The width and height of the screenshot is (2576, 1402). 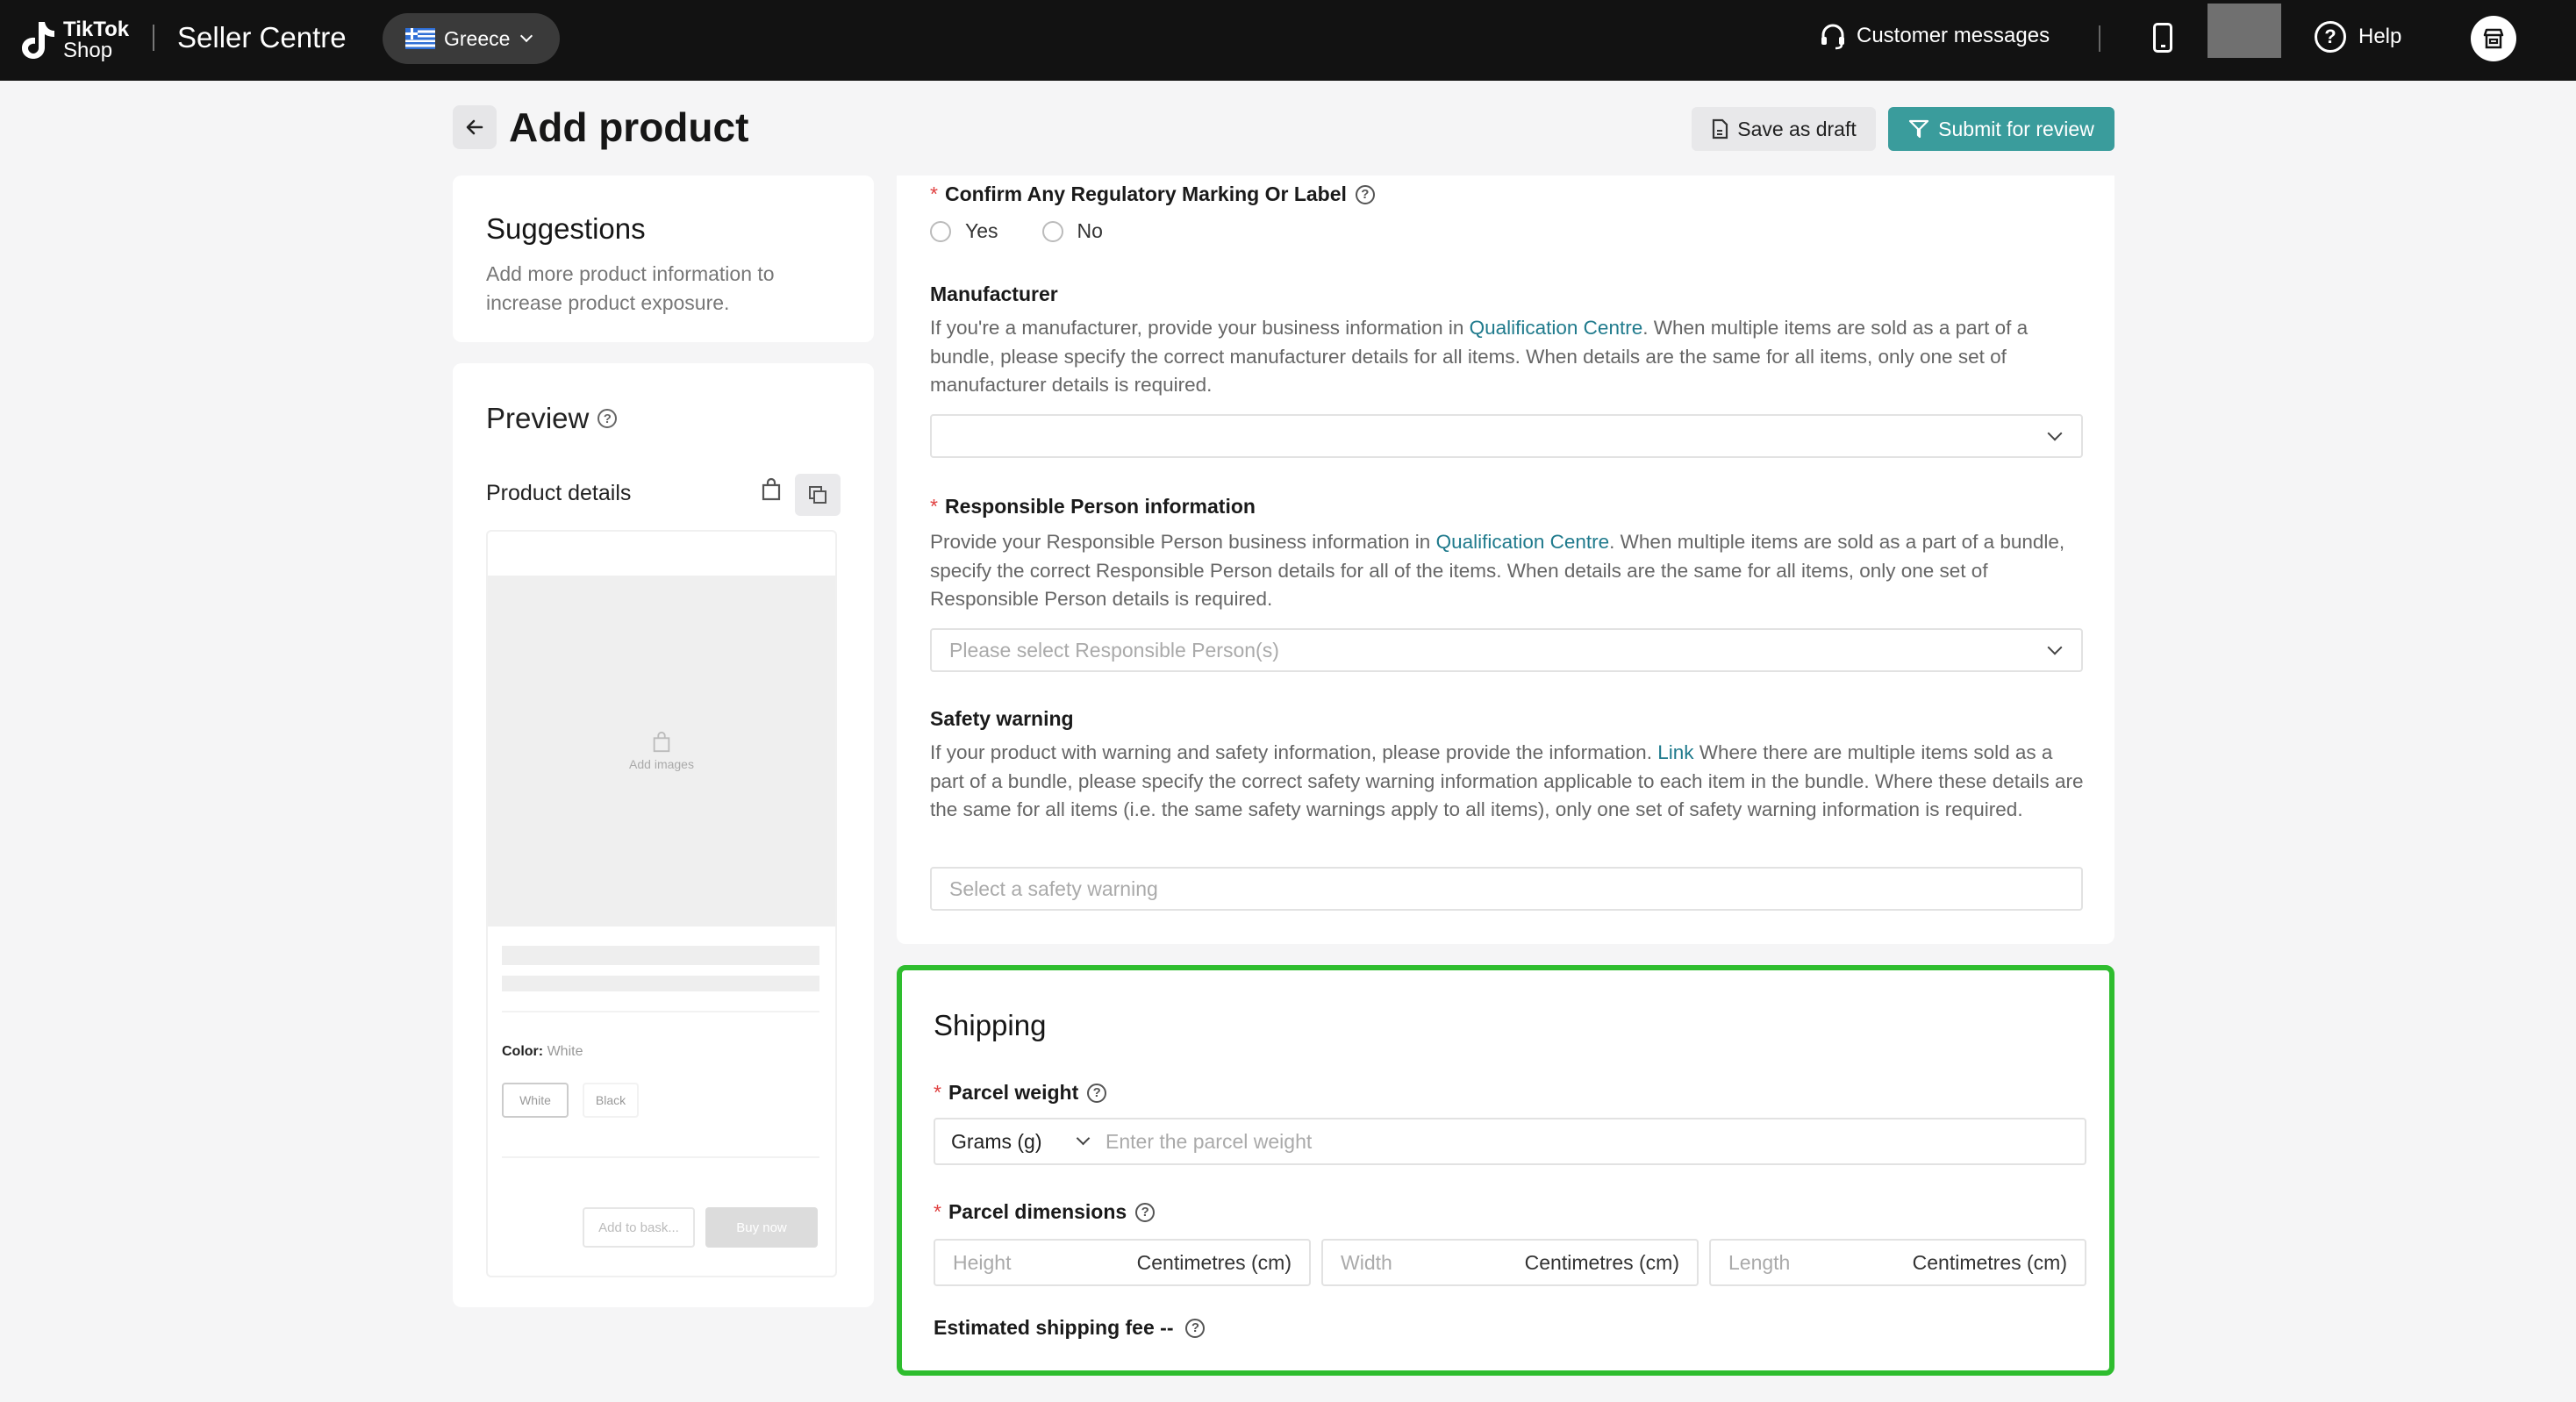 What do you see at coordinates (1506, 436) in the screenshot?
I see `manufacturer-select` at bounding box center [1506, 436].